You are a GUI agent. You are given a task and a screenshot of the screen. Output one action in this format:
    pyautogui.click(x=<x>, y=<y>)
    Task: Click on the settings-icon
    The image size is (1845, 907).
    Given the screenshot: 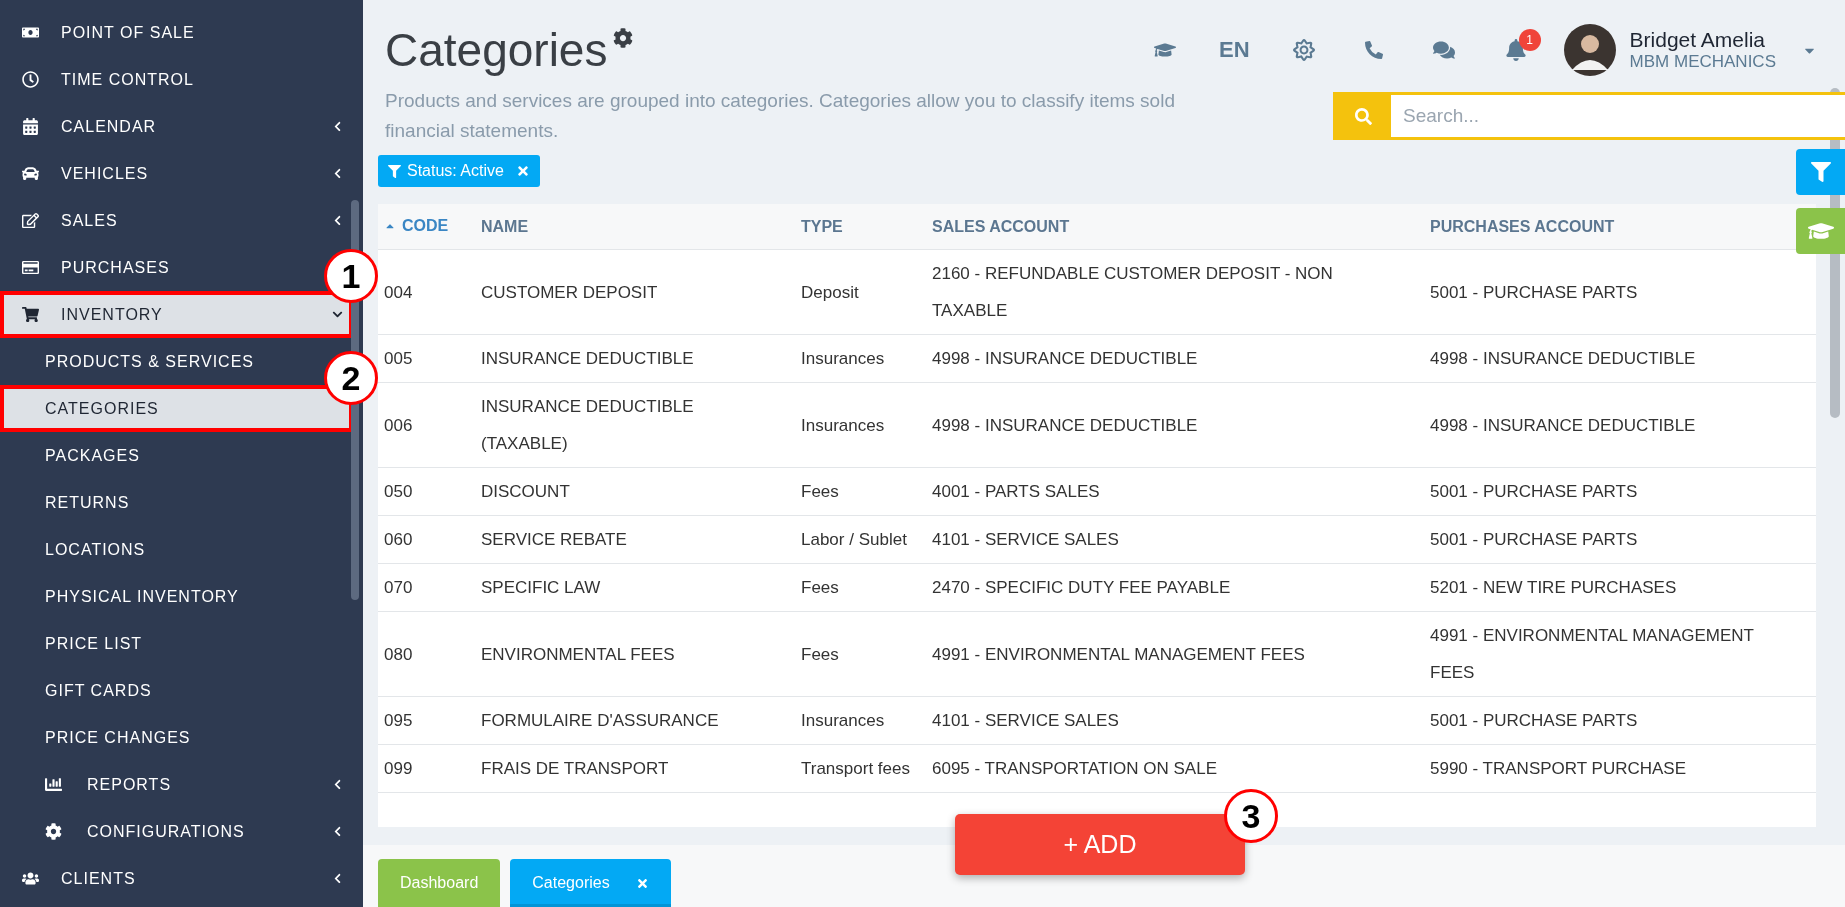 What is the action you would take?
    pyautogui.click(x=623, y=38)
    